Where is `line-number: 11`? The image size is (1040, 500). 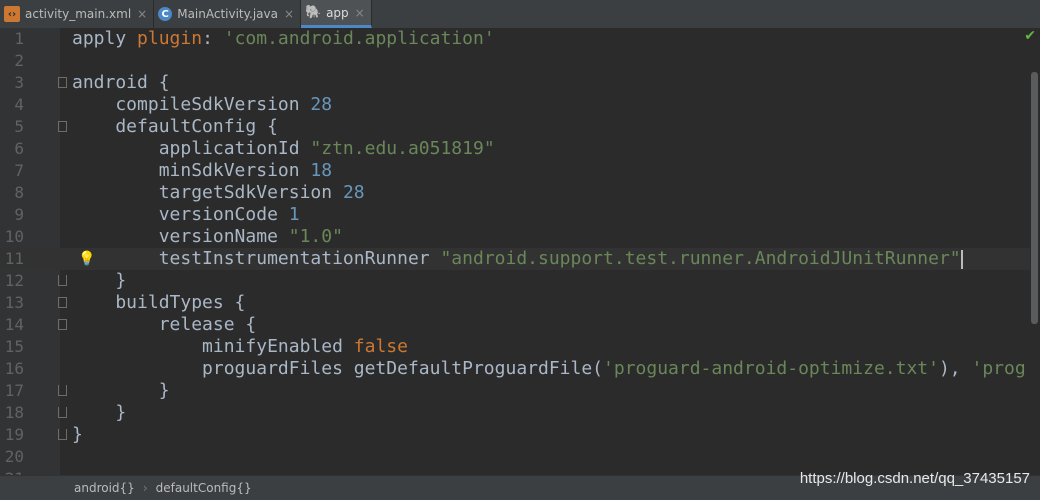 line-number: 11 is located at coordinates (14, 258).